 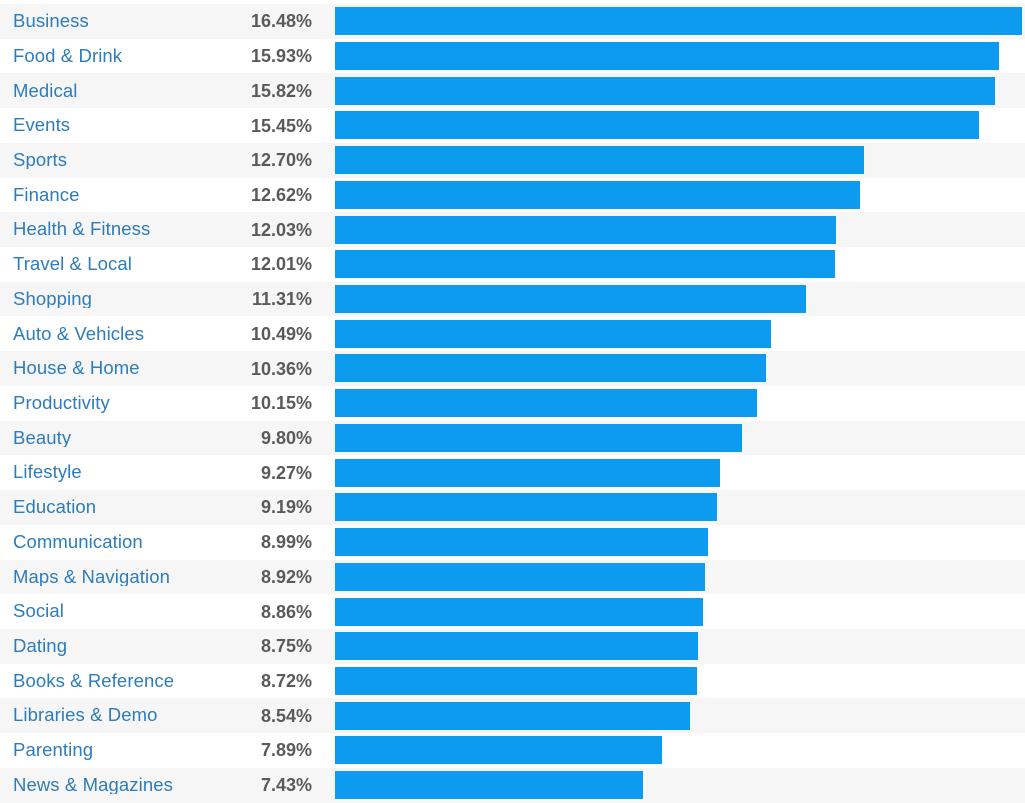 What do you see at coordinates (281, 403) in the screenshot?
I see `percentage-value: 10.15%` at bounding box center [281, 403].